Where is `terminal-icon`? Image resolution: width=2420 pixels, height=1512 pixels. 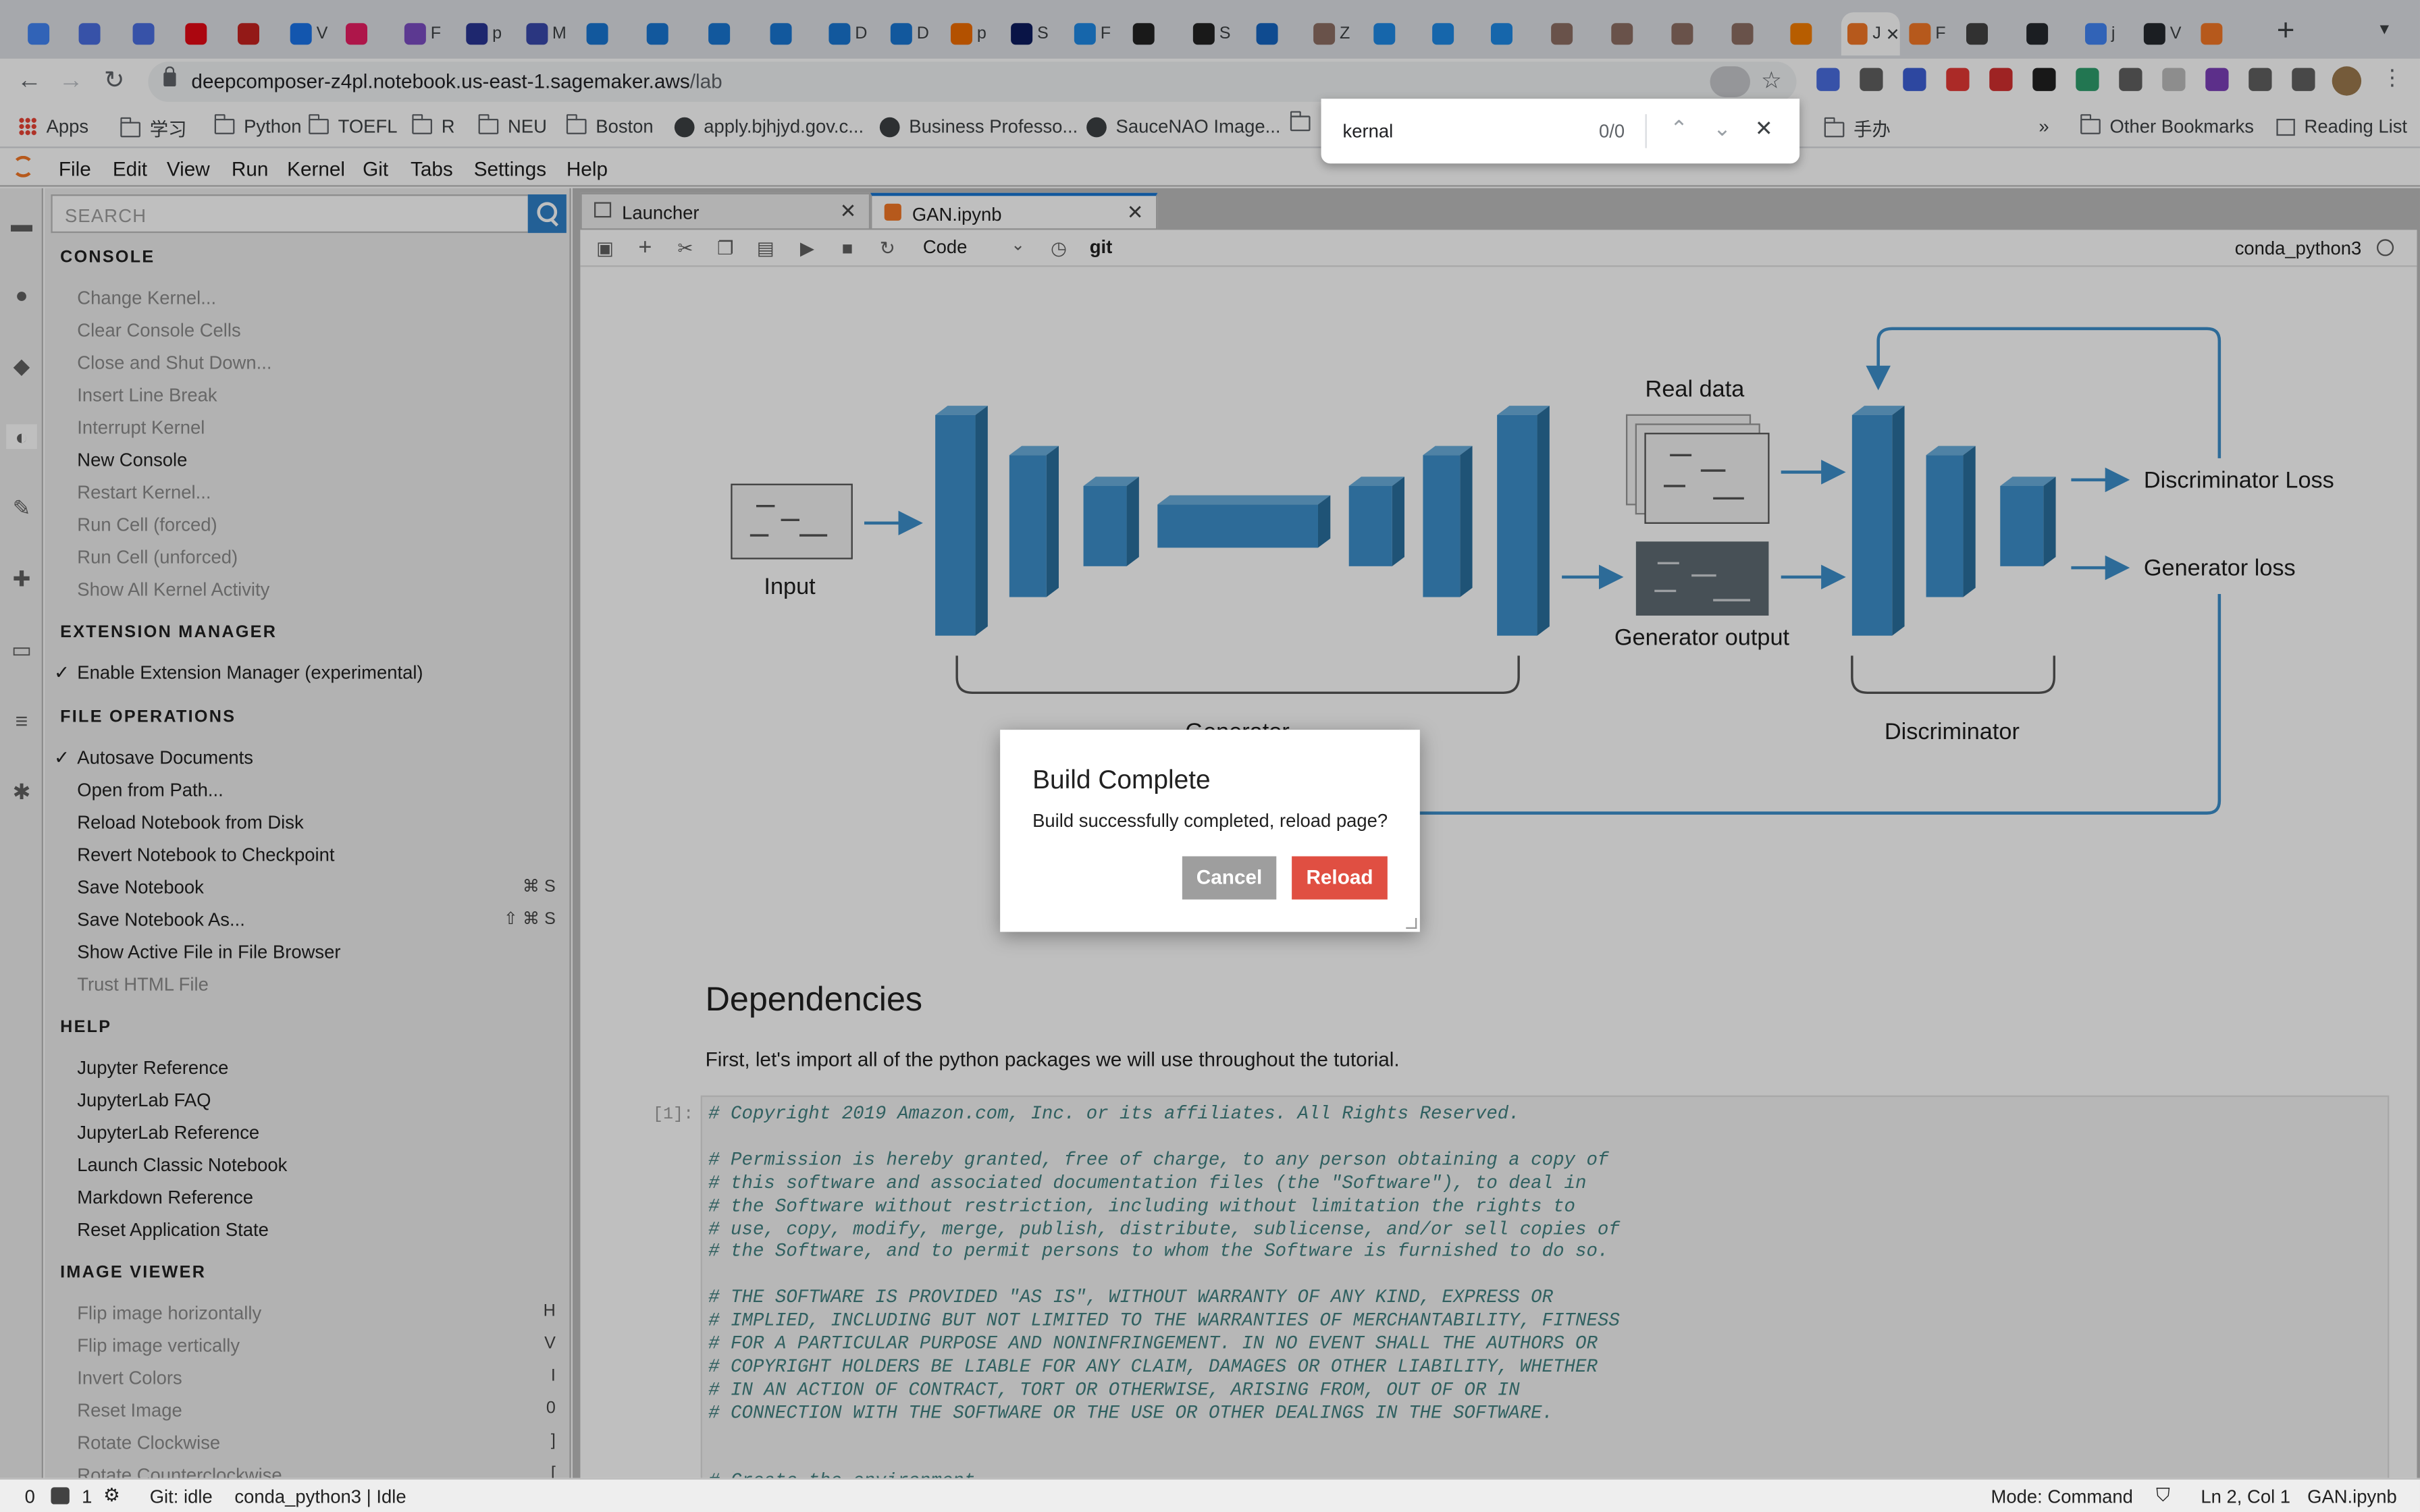 terminal-icon is located at coordinates (60, 1496).